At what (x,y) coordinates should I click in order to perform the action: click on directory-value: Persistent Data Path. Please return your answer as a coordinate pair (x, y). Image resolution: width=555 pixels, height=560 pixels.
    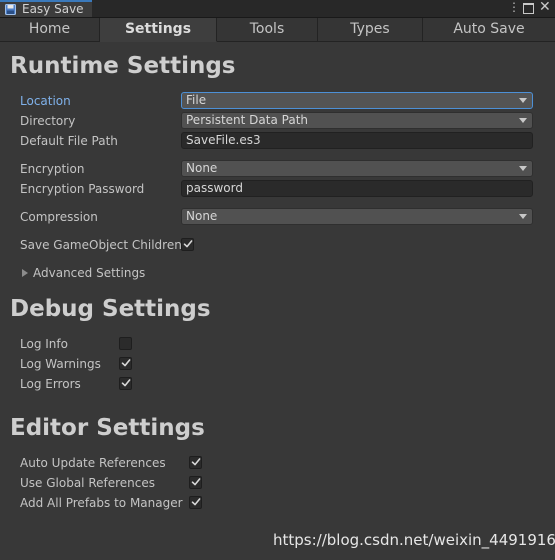
    Looking at the image, I should click on (247, 120).